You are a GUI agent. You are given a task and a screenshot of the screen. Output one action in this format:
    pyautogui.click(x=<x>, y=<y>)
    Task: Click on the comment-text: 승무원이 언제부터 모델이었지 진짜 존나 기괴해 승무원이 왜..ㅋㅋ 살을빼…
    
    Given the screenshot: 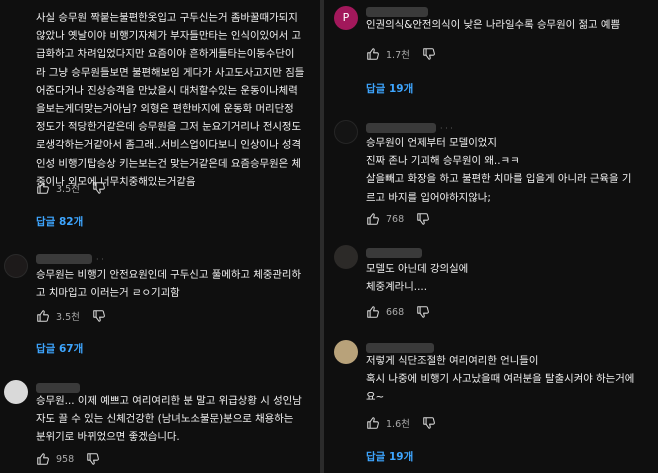 What is the action you would take?
    pyautogui.click(x=498, y=170)
    